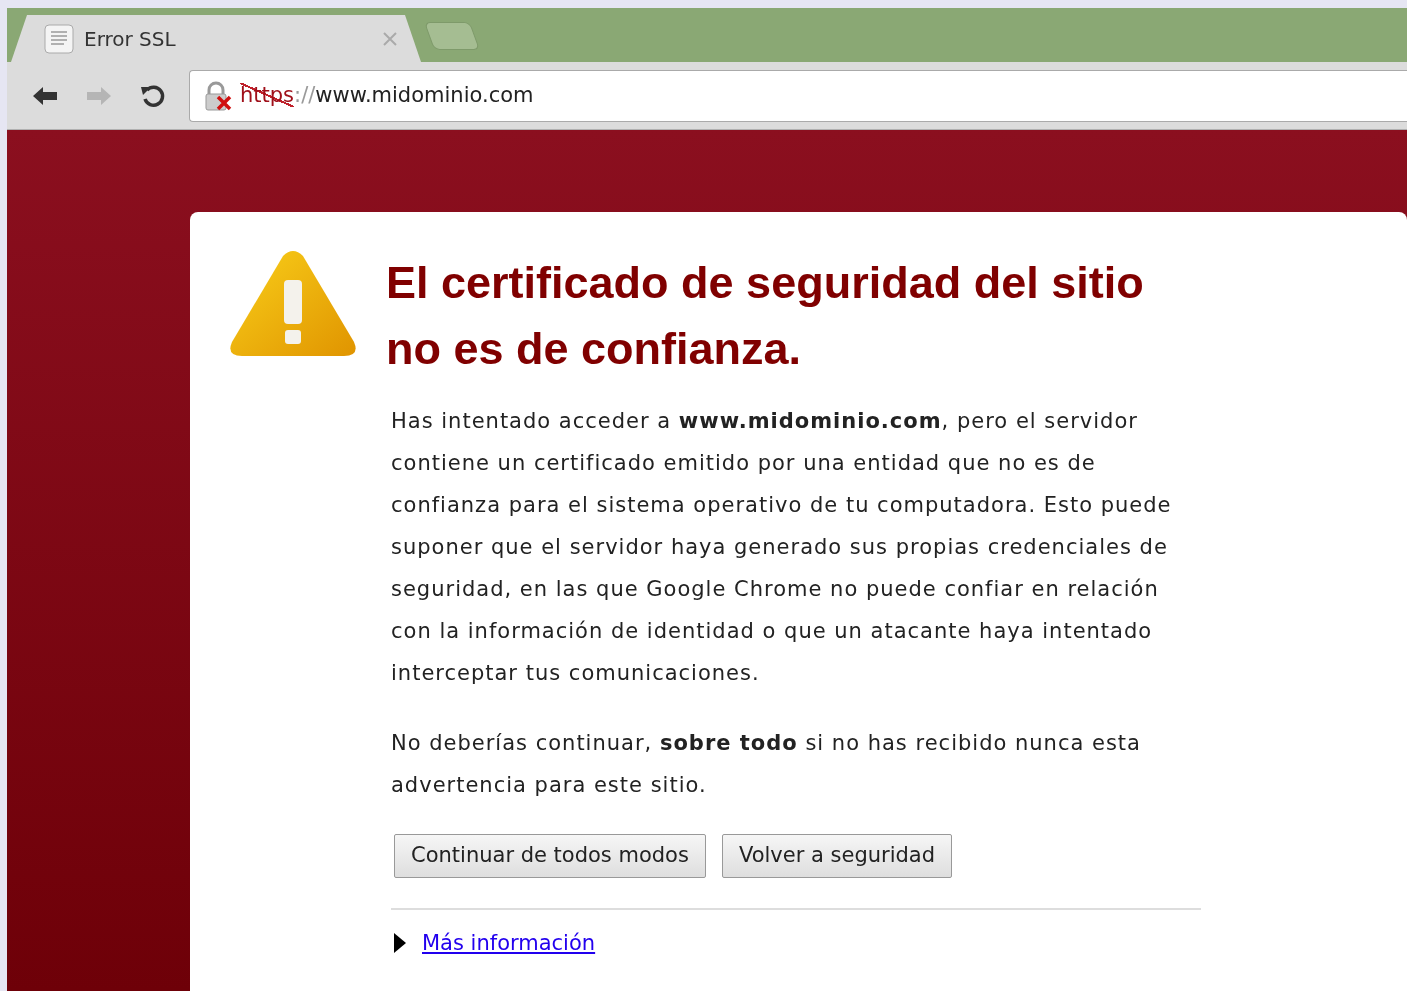  What do you see at coordinates (766, 764) in the screenshot?
I see `warning-paragraph: No deberías continuar, sobre todo si no has recibido nunca esta advertencia para este sitio.` at bounding box center [766, 764].